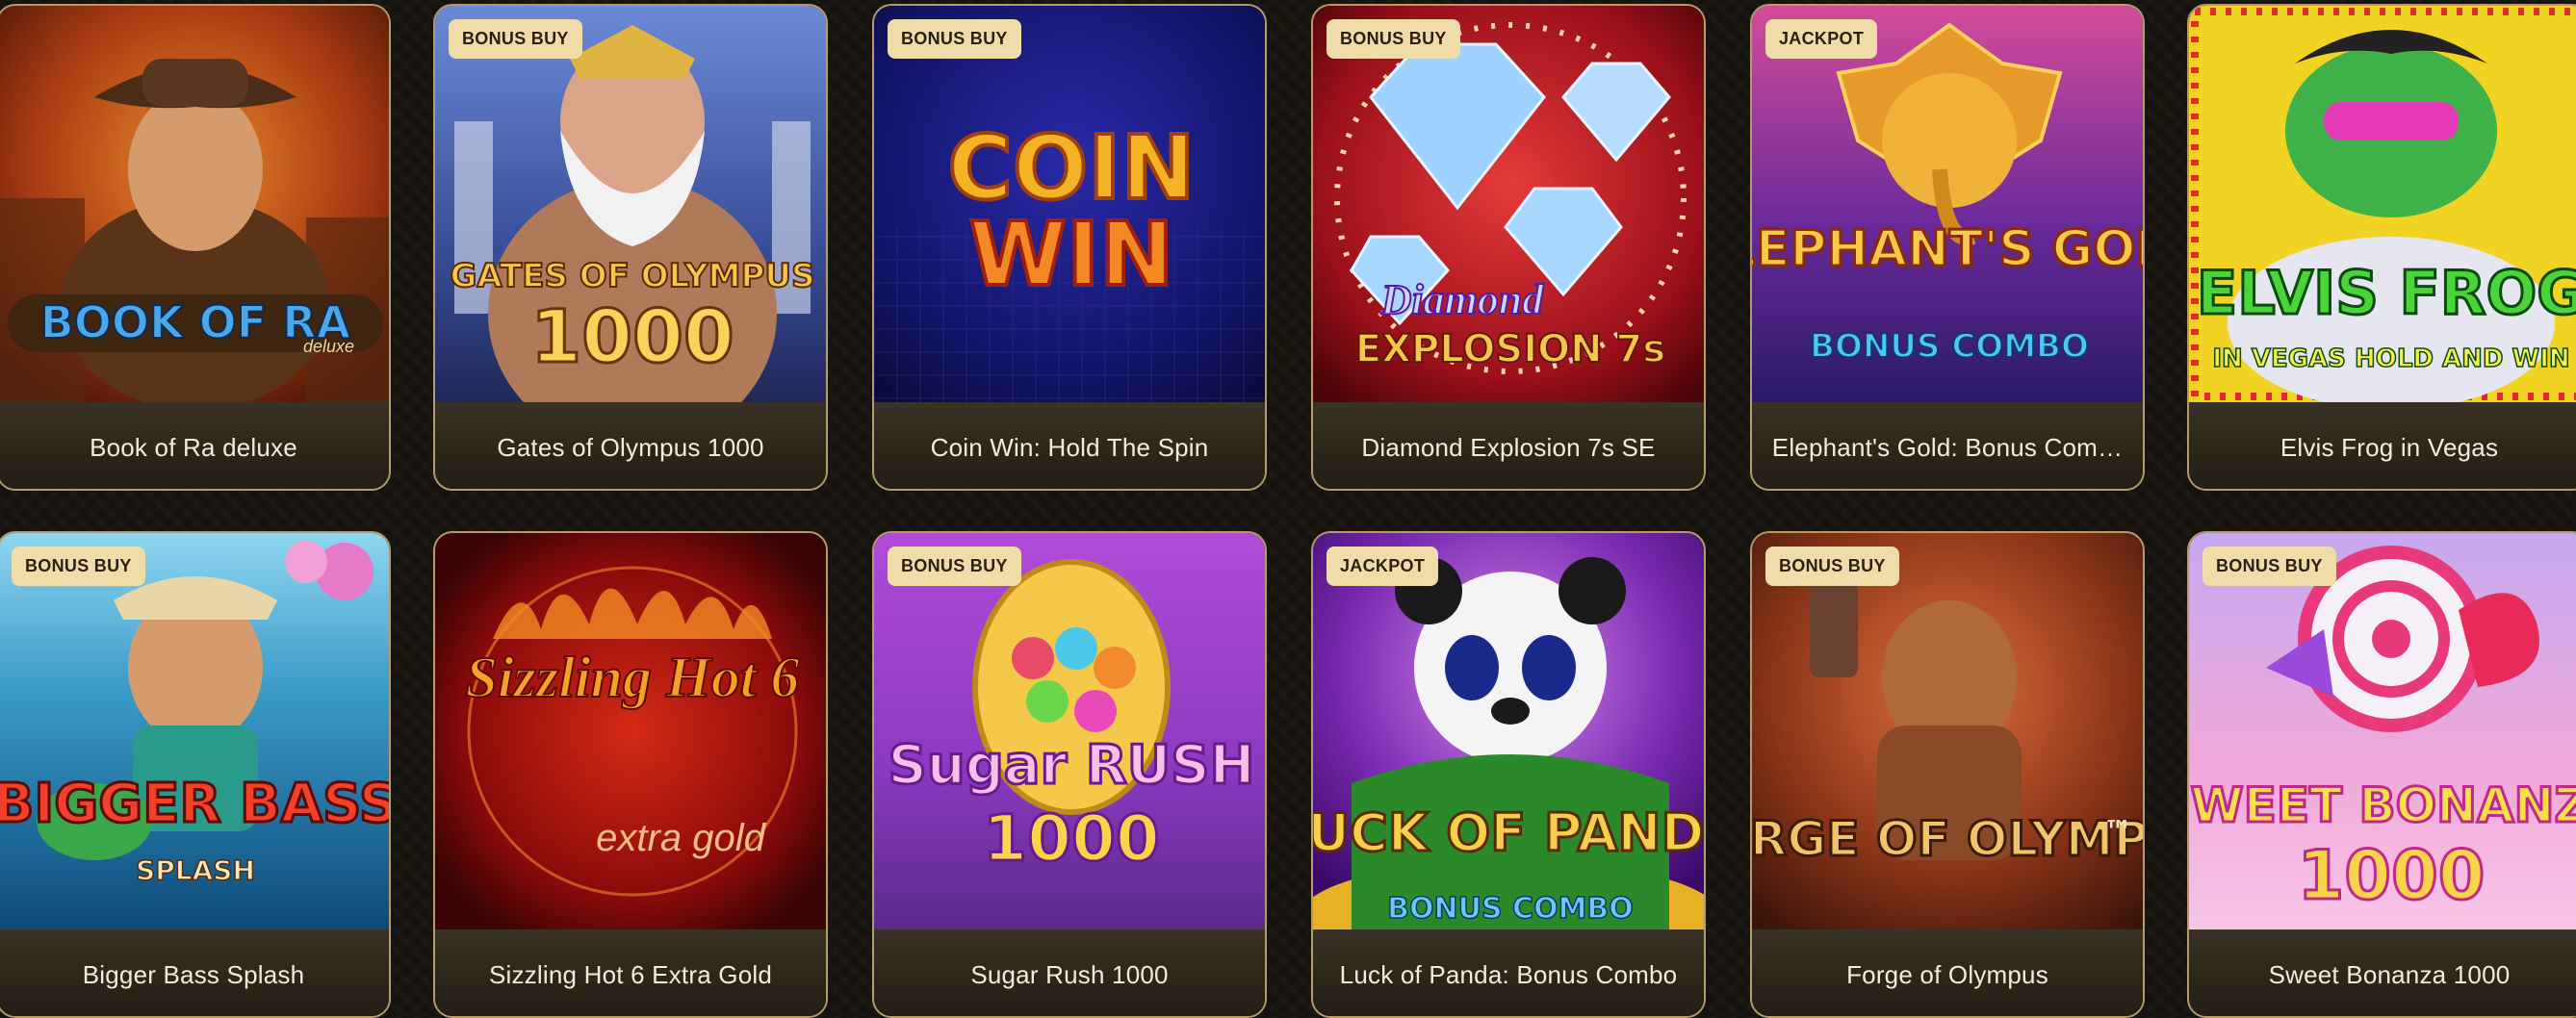 The width and height of the screenshot is (2576, 1018). What do you see at coordinates (1069, 445) in the screenshot?
I see `game-title: Coin Win: Hold The Spin` at bounding box center [1069, 445].